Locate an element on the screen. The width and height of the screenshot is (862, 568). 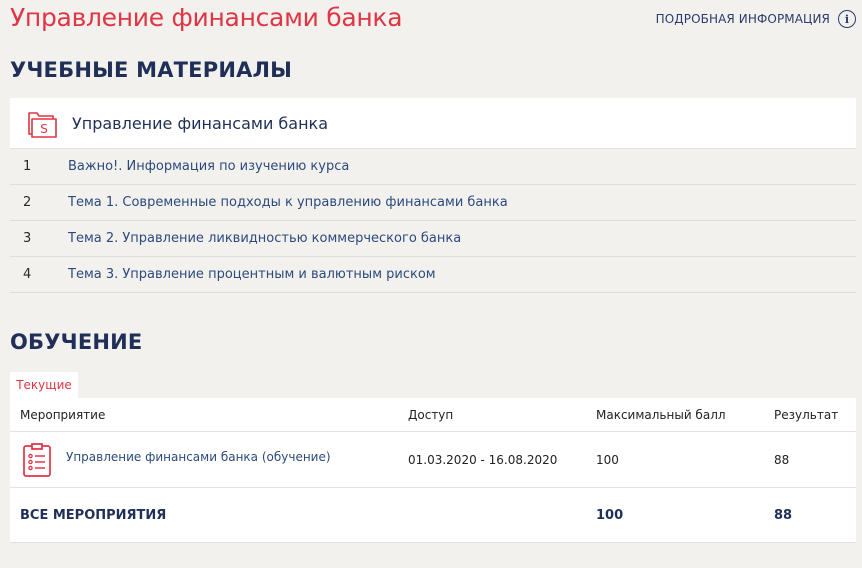
list-item: 1 Важно!. Информация по изучению курса is located at coordinates (433, 167).